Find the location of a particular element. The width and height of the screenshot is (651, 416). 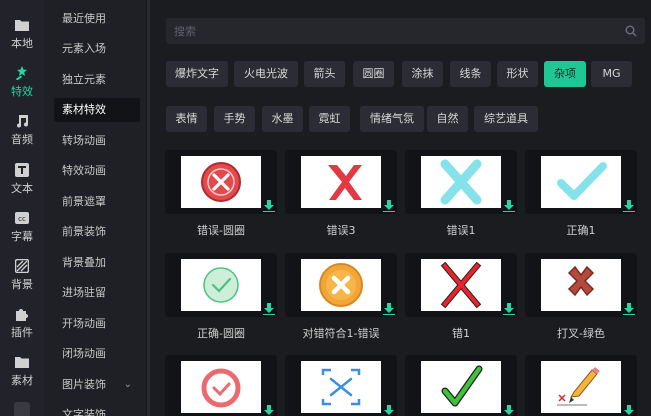

effect-card-cross-green is located at coordinates (581, 285).